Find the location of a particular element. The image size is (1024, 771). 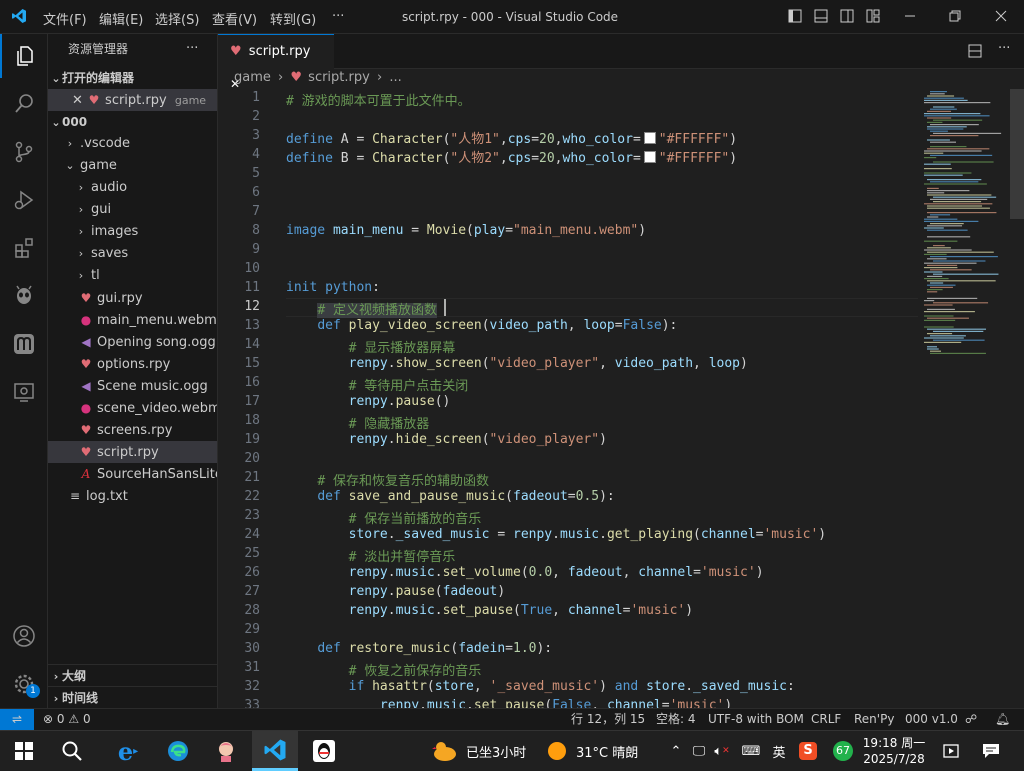

tree-folder: ⌄ game is located at coordinates (132, 166).